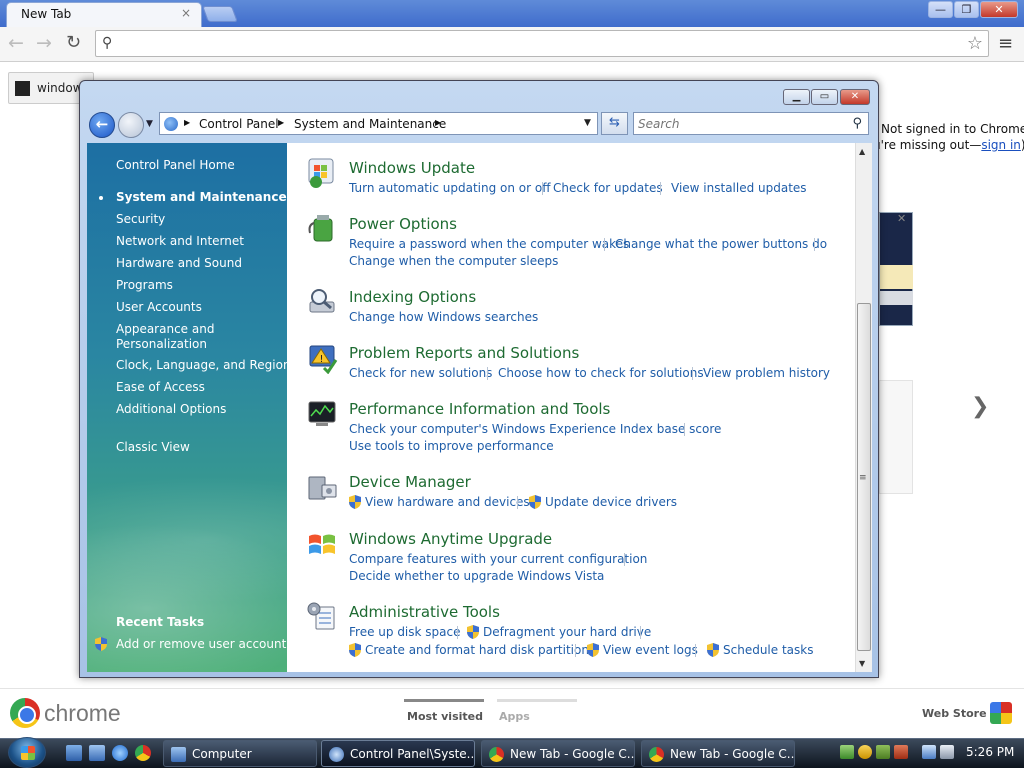 The height and width of the screenshot is (768, 1024). What do you see at coordinates (980, 406) in the screenshot?
I see `next-page-arrow-icon: ❯` at bounding box center [980, 406].